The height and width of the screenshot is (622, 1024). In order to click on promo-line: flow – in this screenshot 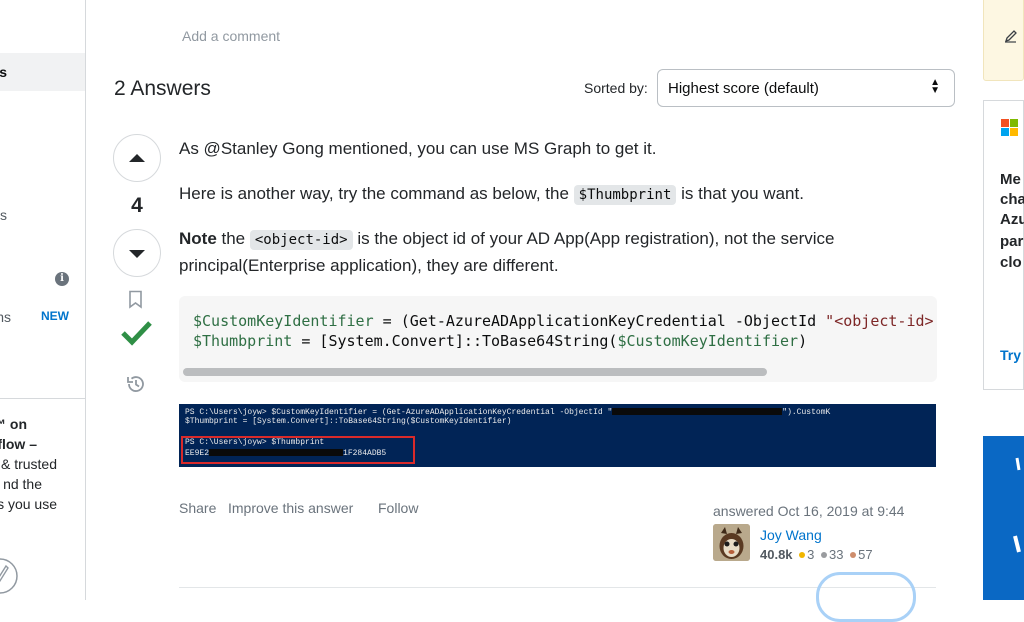, I will do `click(18, 444)`.